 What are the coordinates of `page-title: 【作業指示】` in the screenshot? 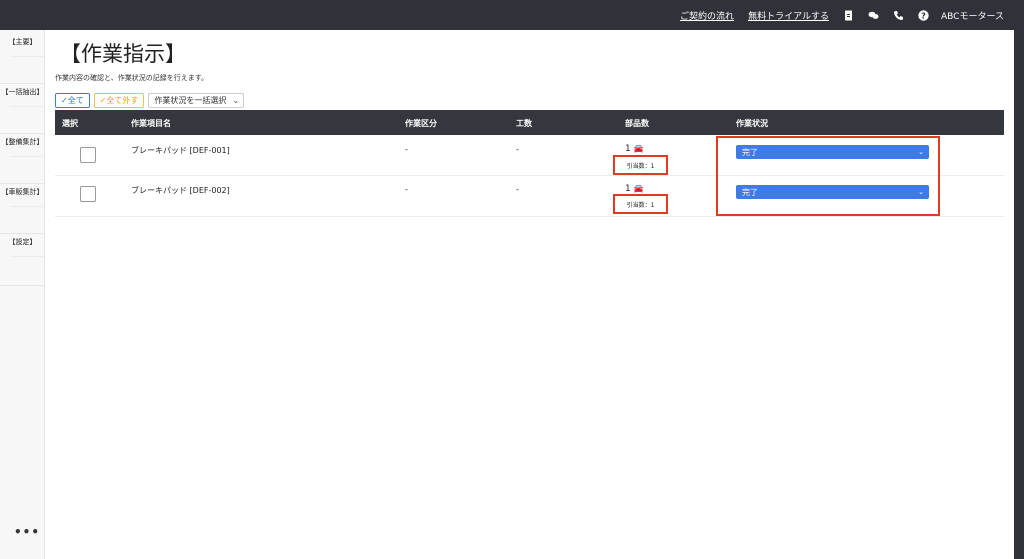 It's located at (123, 54).